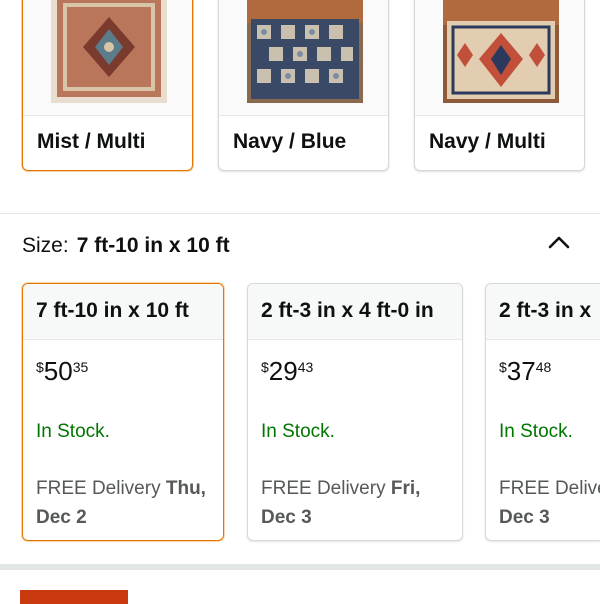  I want to click on delivery-info: FREE Delivery Thu, Dec 2, so click(121, 503).